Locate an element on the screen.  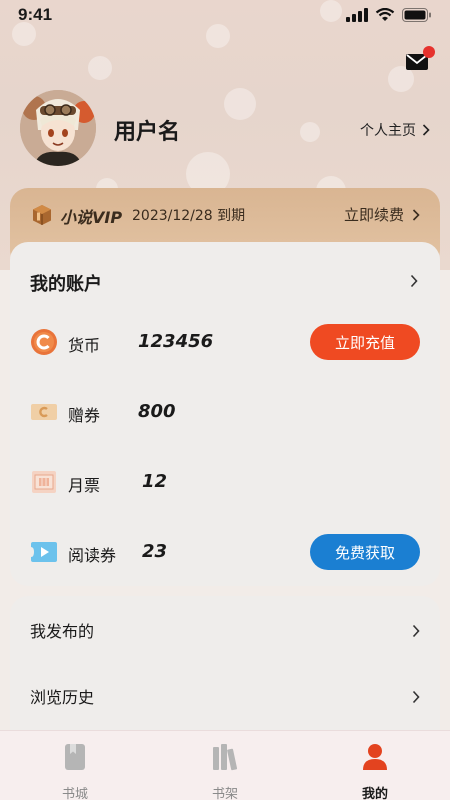
reading-voucher-row: 阅读券 23 免费获取 is located at coordinates (225, 552).